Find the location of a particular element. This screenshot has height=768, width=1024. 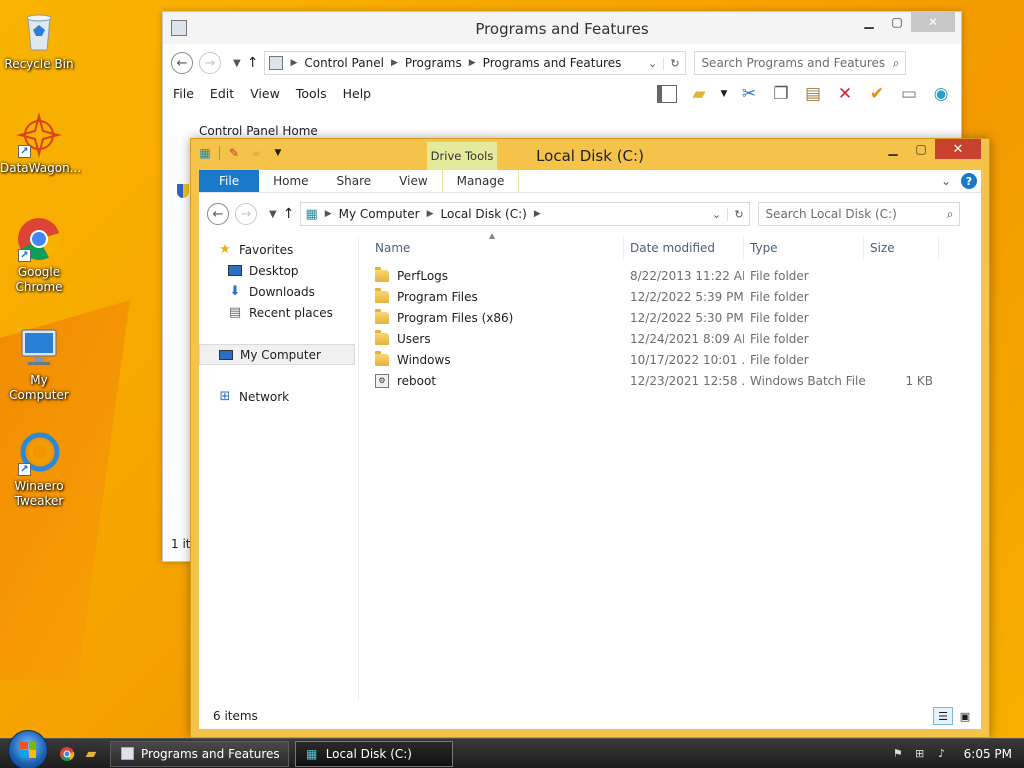

dropdown-chevron-icon: ▼ is located at coordinates (724, 94).